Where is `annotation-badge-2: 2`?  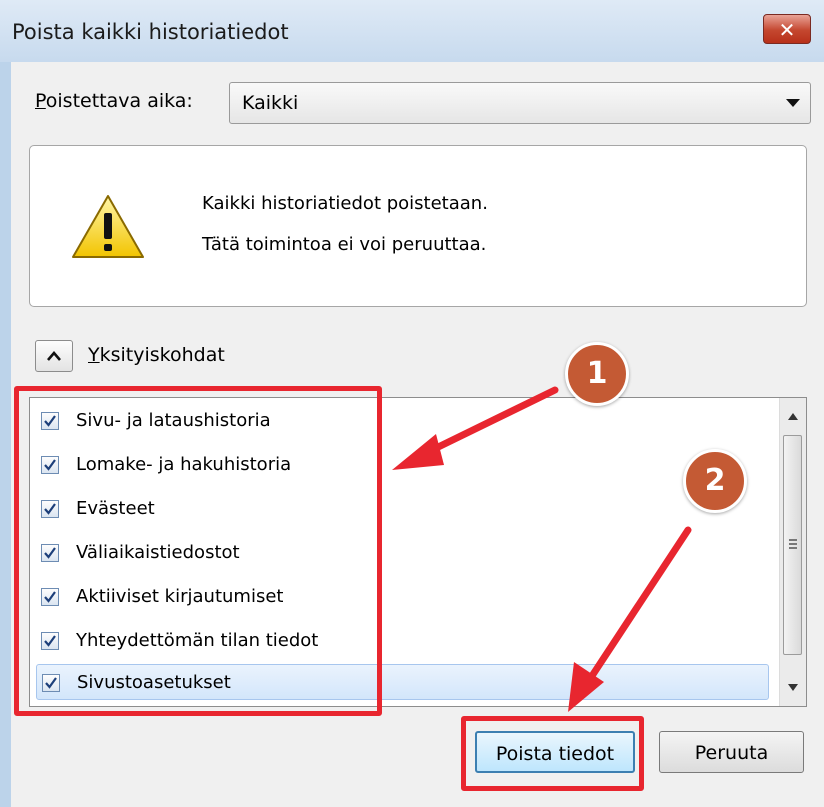 annotation-badge-2: 2 is located at coordinates (715, 481).